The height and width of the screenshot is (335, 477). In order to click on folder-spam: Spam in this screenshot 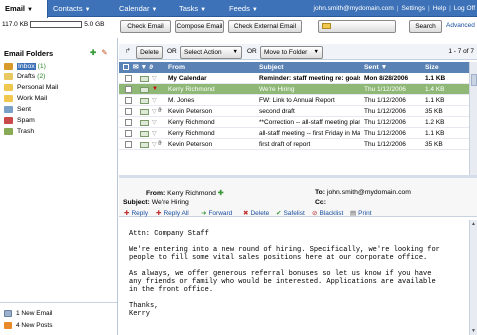, I will do `click(19, 121)`.